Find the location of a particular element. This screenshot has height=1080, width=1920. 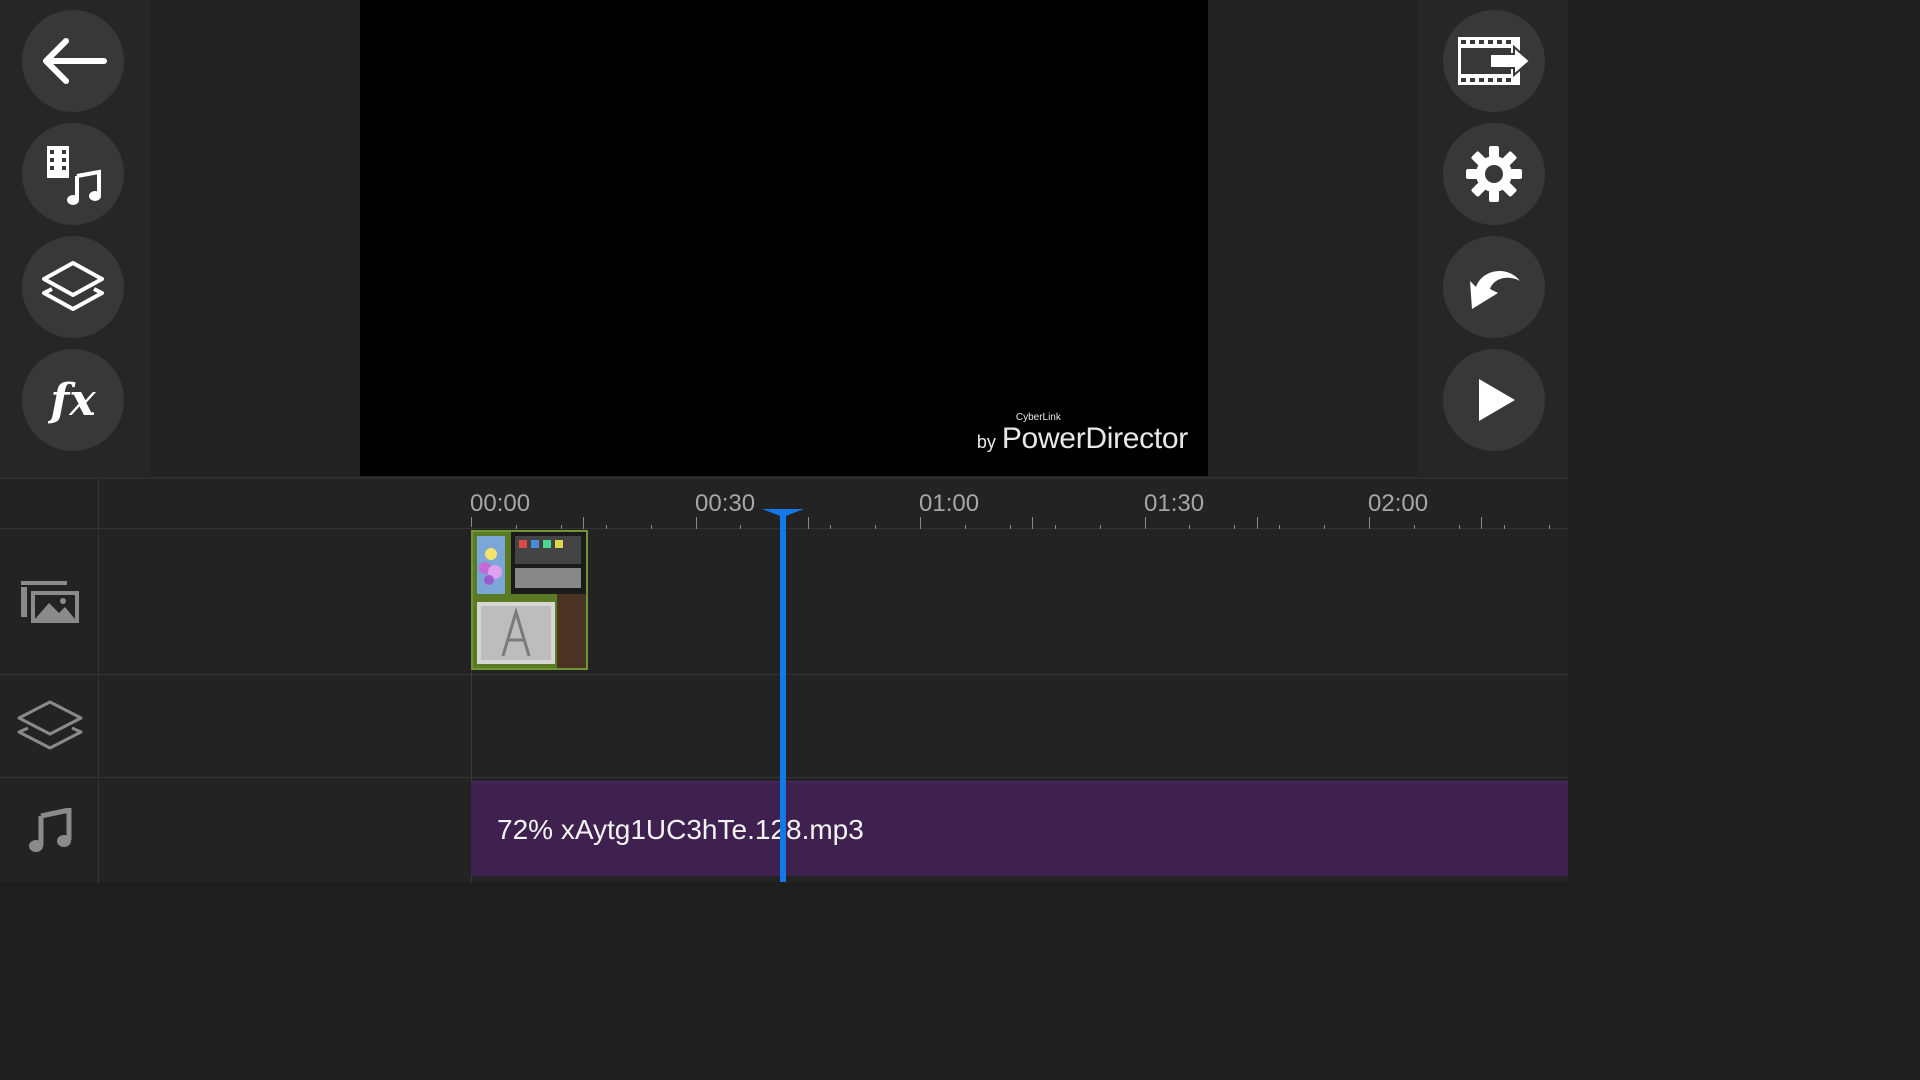

arrow-left-icon is located at coordinates (75, 61).